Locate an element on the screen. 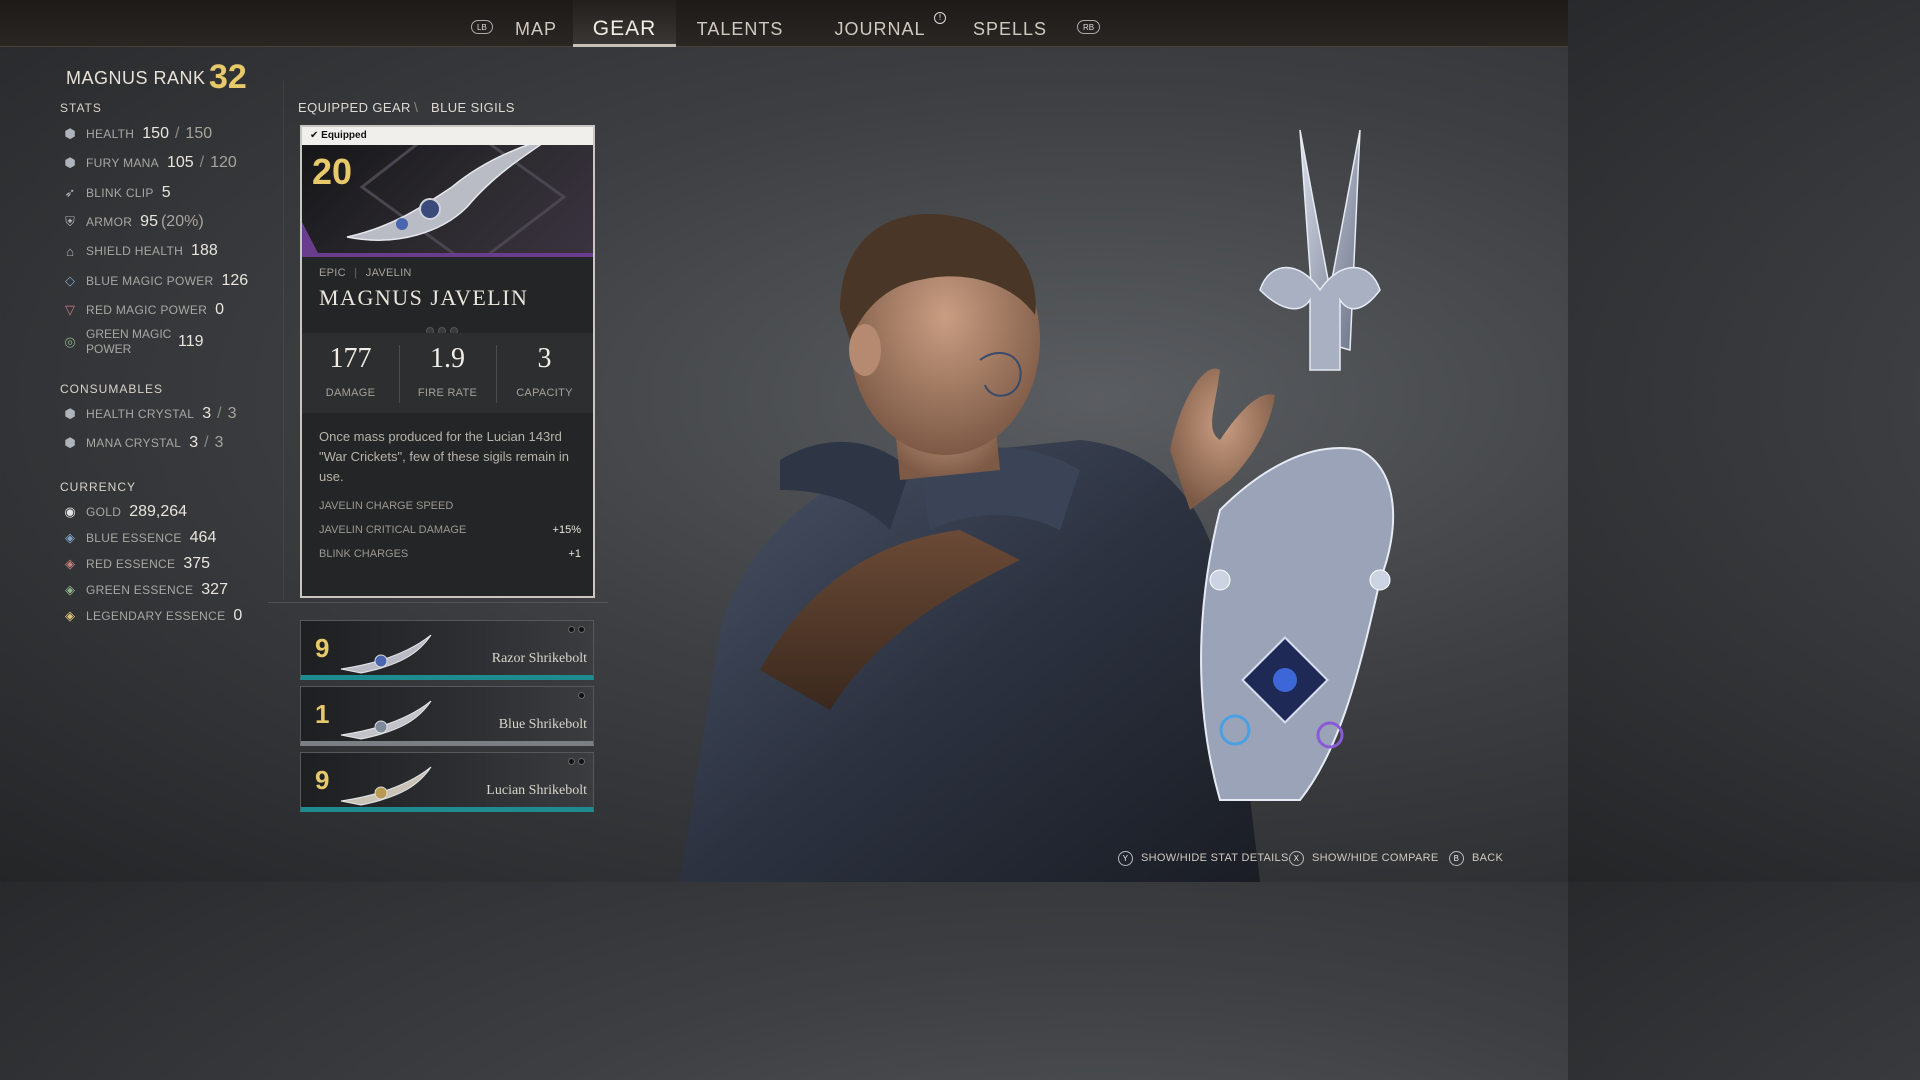 The width and height of the screenshot is (1920, 1080). currency-label: RED ESSENCE is located at coordinates (131, 564).